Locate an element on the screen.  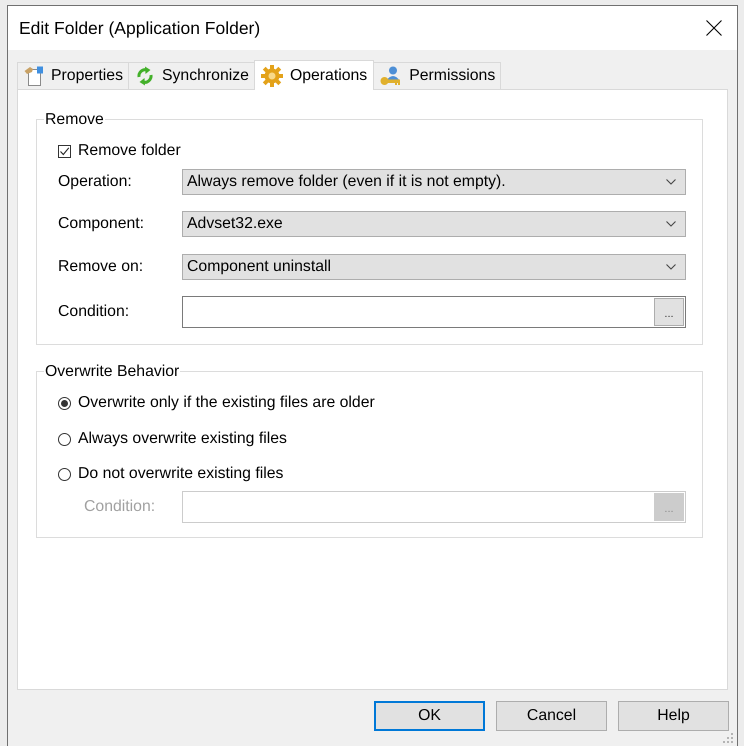
dropdown: Always remove folder (even if it is not empty). is located at coordinates (434, 182).